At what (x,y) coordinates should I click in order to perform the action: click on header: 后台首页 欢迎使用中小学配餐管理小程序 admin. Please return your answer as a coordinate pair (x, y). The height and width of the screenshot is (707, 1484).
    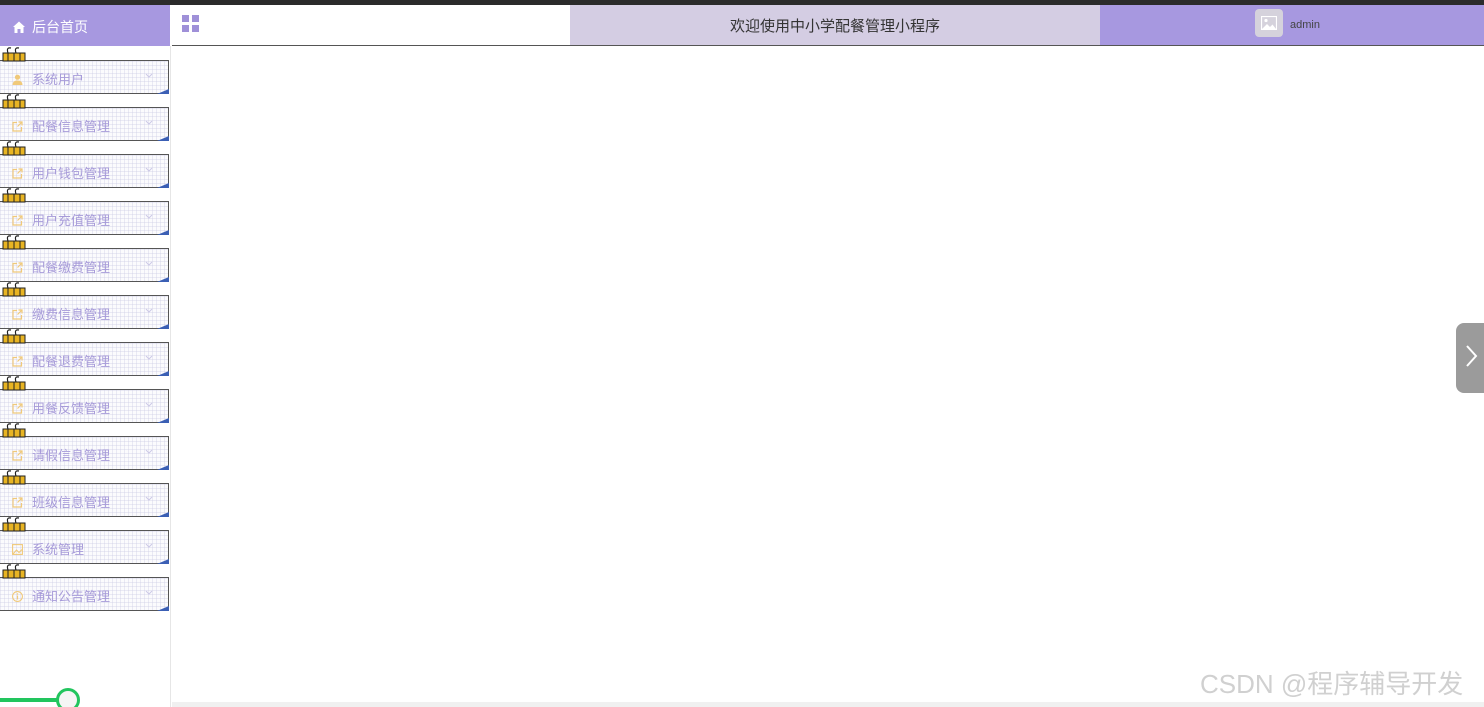
    Looking at the image, I should click on (742, 26).